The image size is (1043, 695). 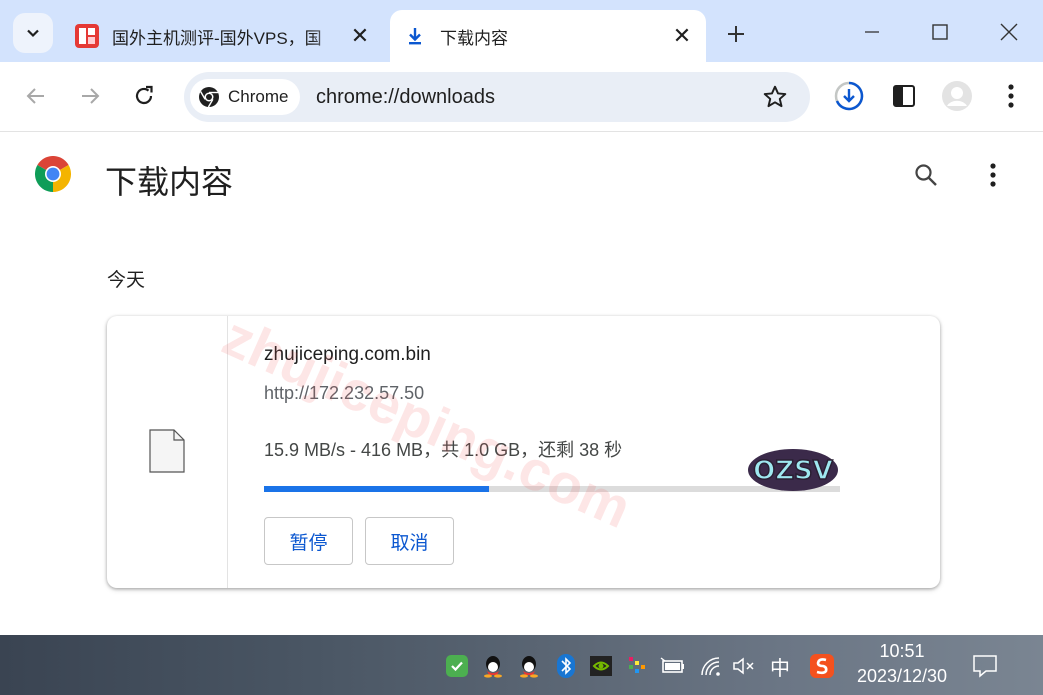 I want to click on star-icon, so click(x=775, y=96).